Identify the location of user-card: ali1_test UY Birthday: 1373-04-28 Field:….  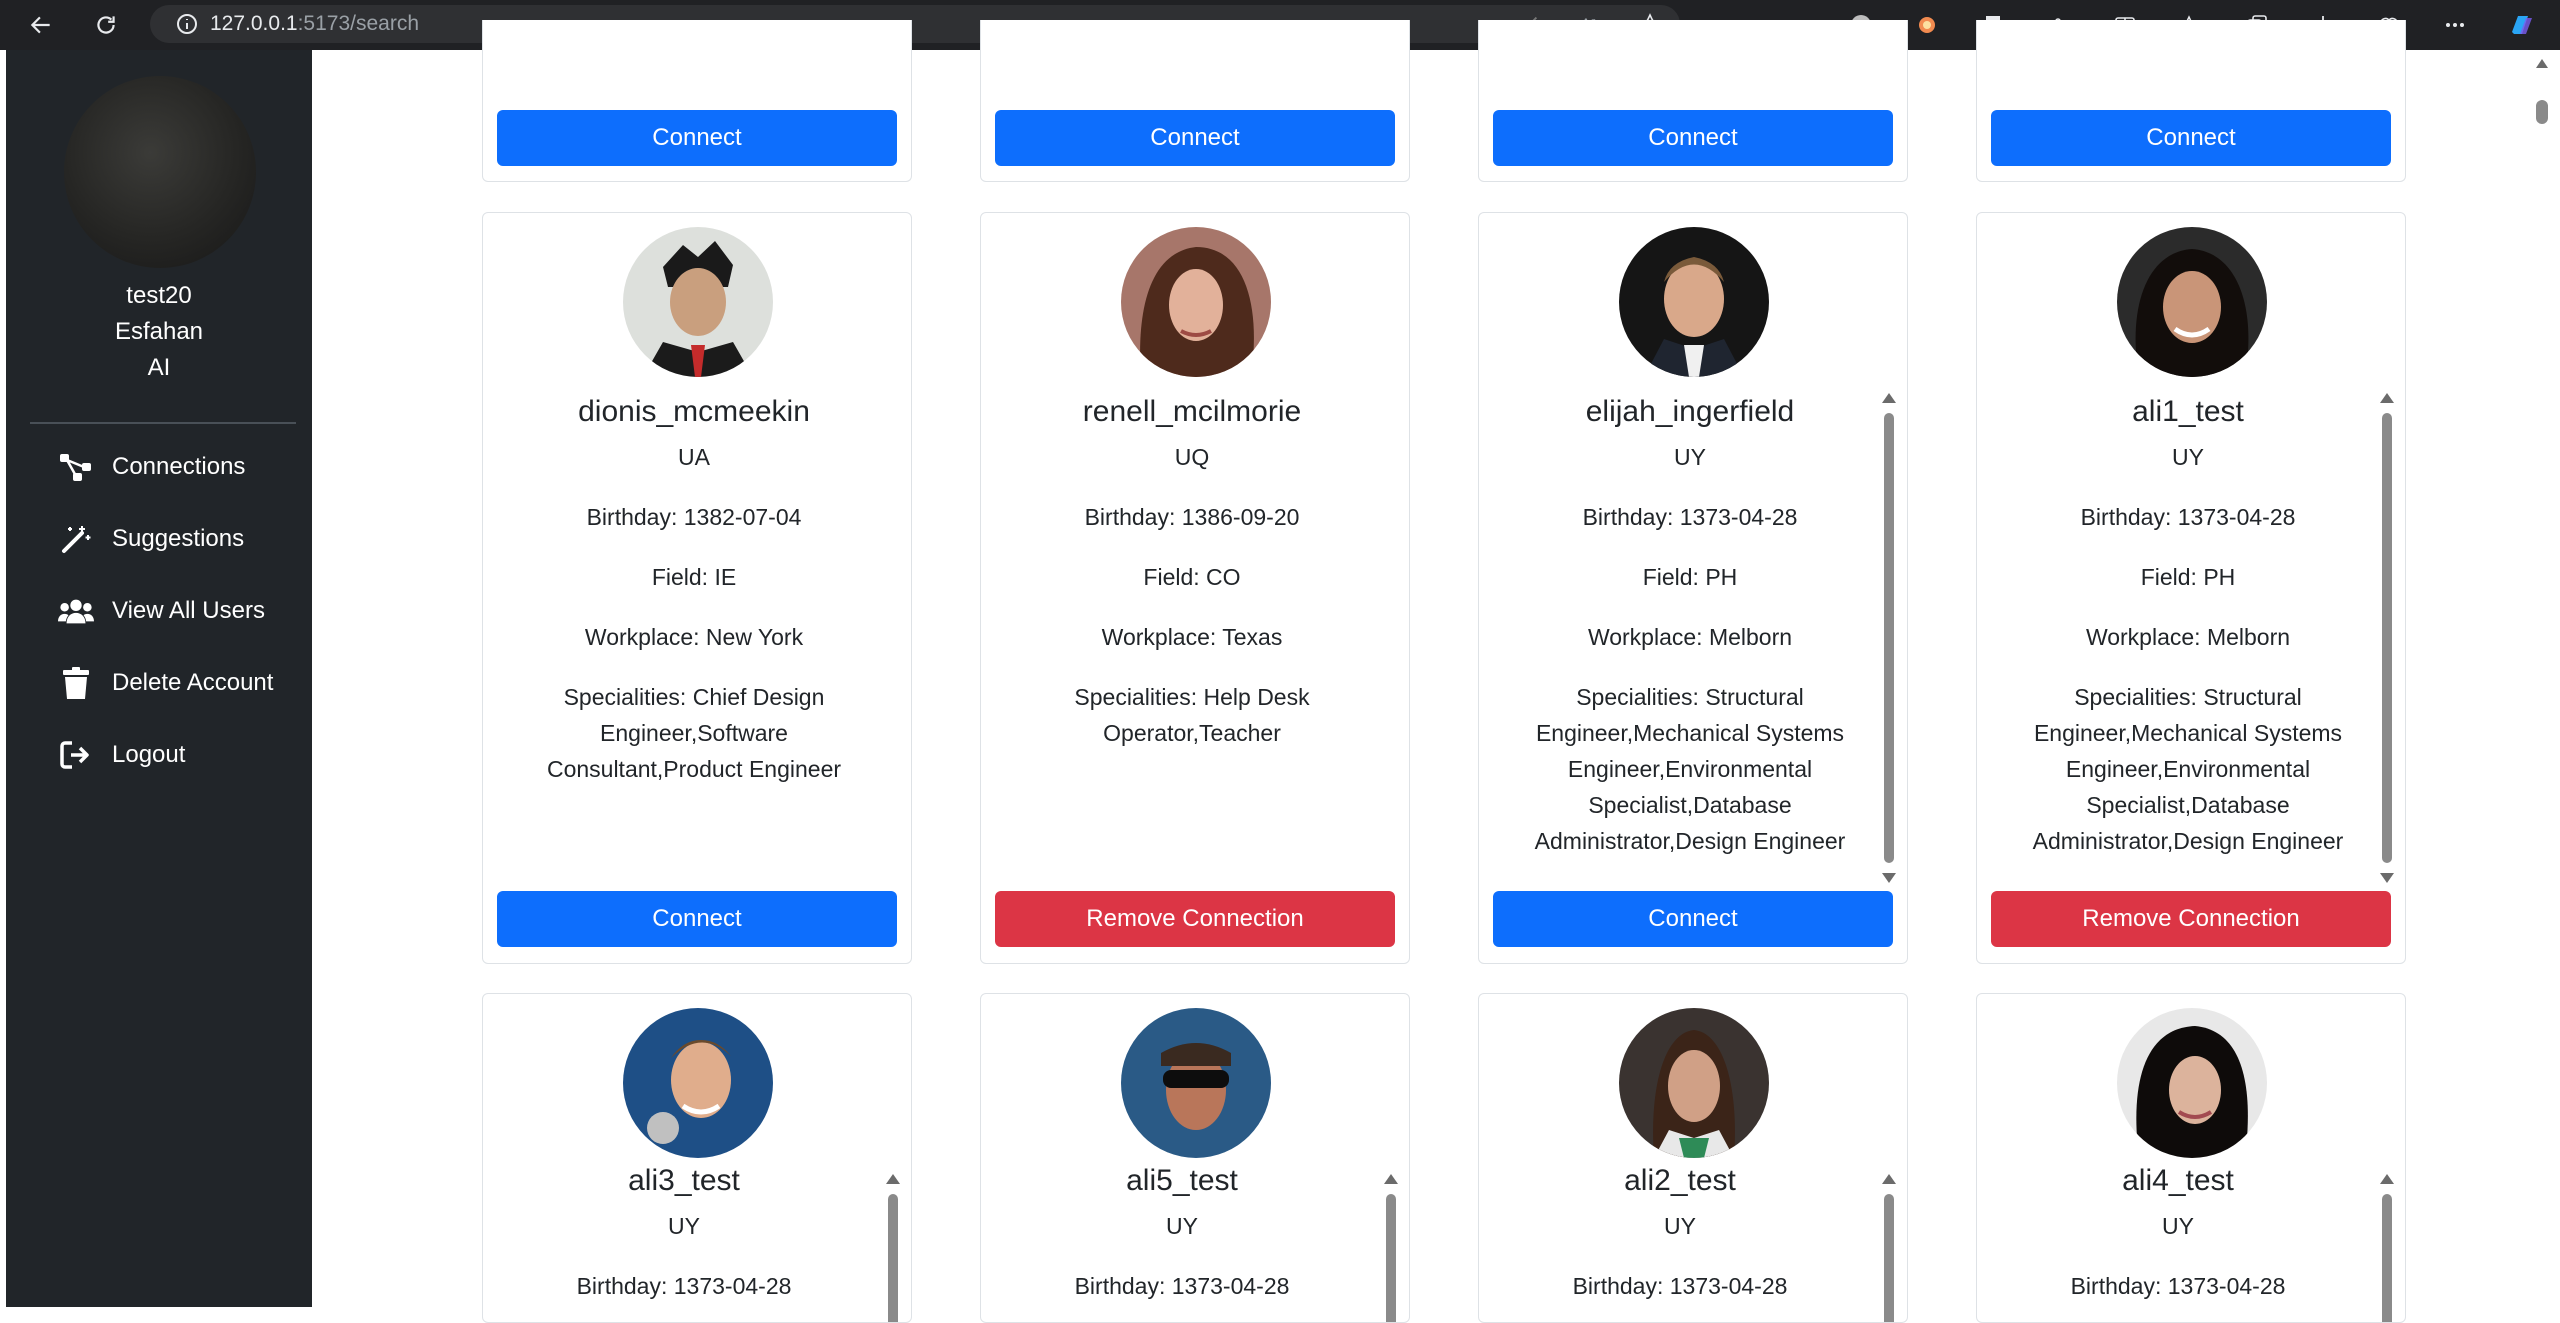
(2191, 588).